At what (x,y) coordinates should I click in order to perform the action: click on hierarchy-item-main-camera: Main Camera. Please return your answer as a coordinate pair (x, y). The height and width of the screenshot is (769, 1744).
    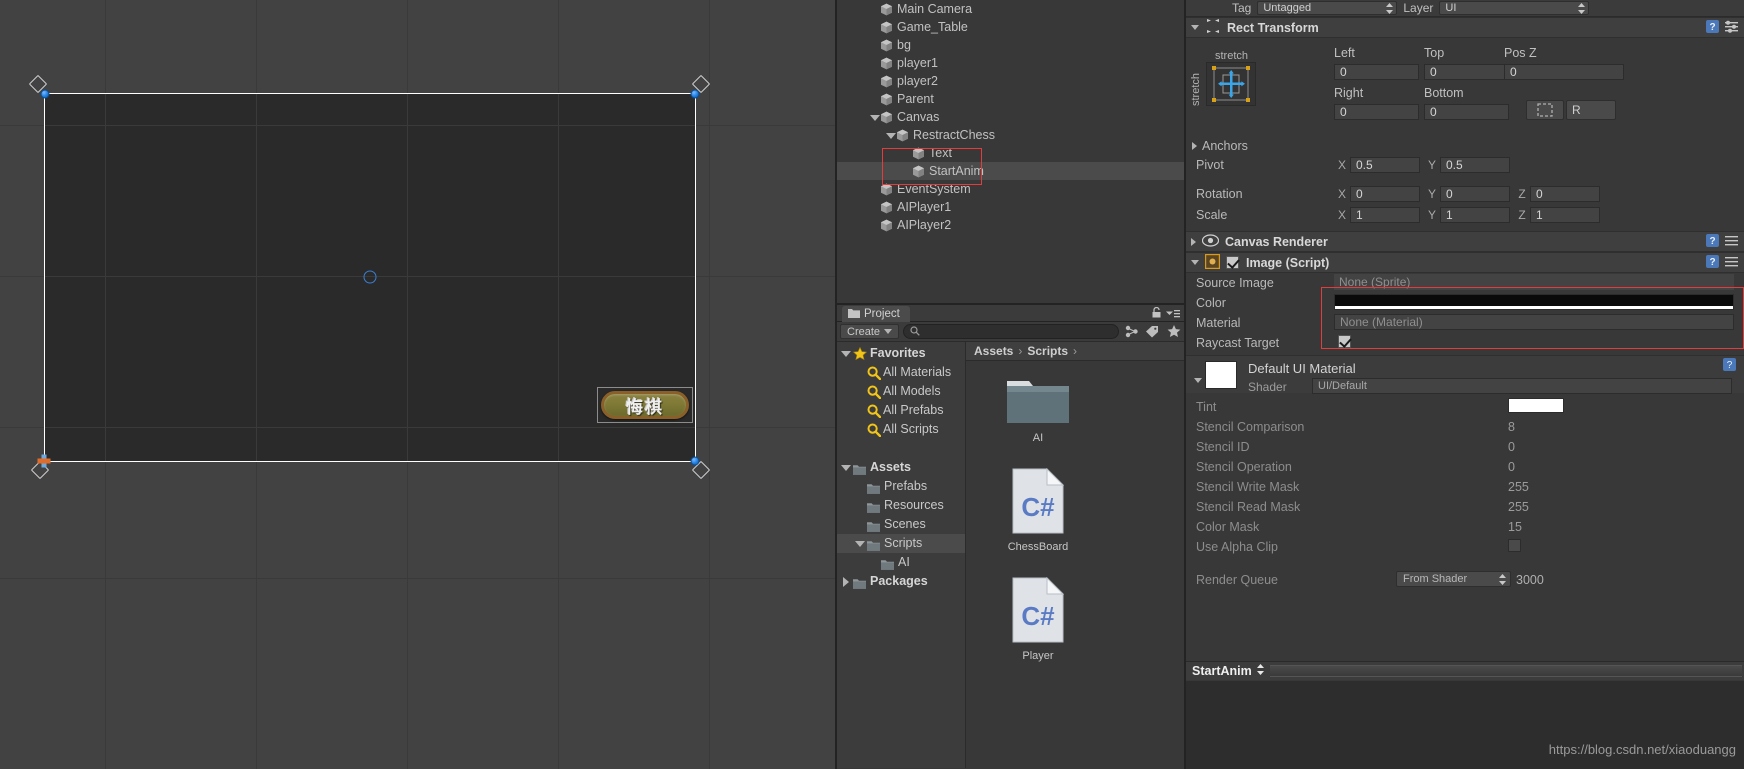
    Looking at the image, I should click on (1011, 9).